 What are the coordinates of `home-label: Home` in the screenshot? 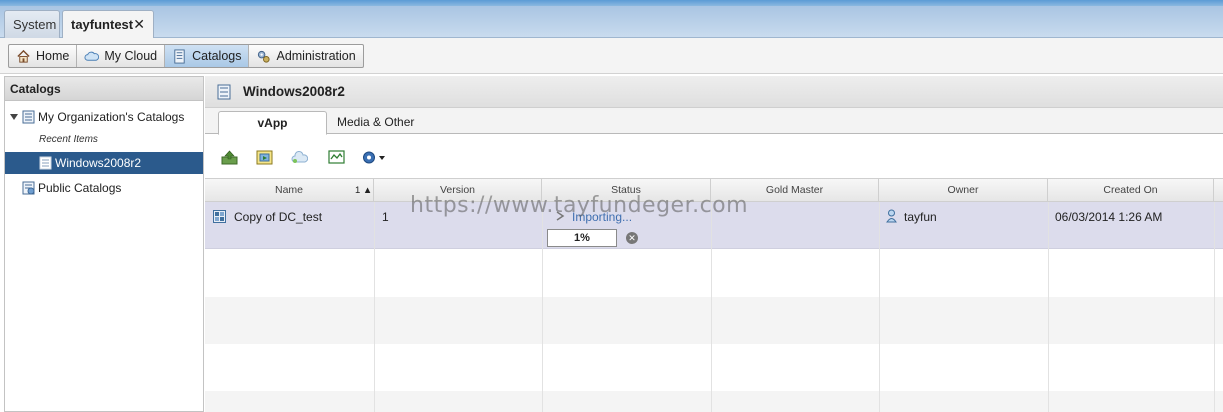 It's located at (53, 56).